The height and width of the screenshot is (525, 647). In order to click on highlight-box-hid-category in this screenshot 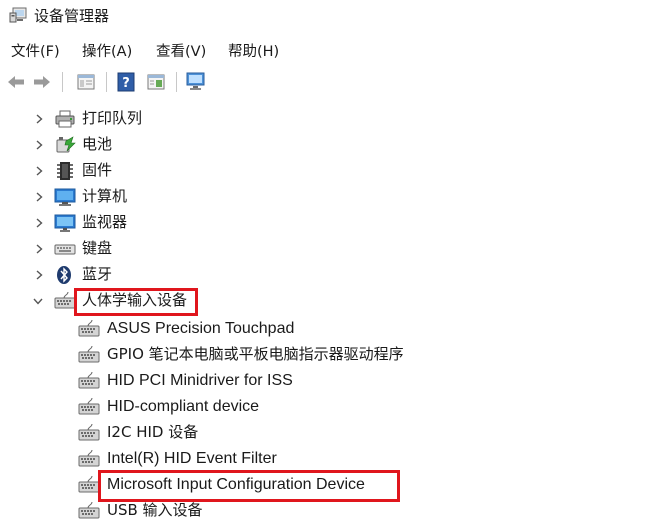, I will do `click(136, 302)`.